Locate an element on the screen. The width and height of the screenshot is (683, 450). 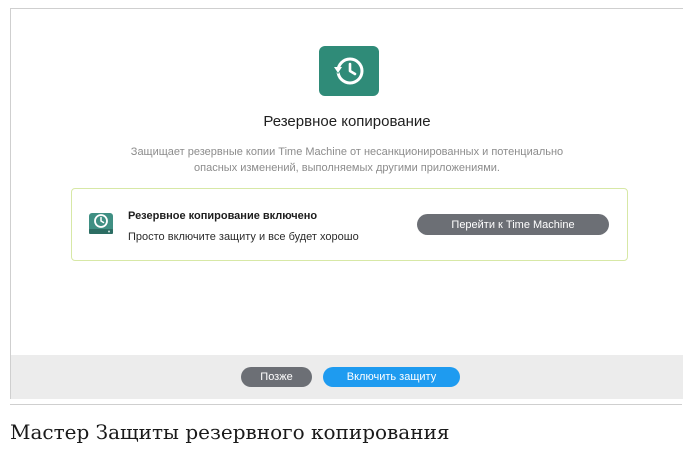
time-machine-icon is located at coordinates (349, 71).